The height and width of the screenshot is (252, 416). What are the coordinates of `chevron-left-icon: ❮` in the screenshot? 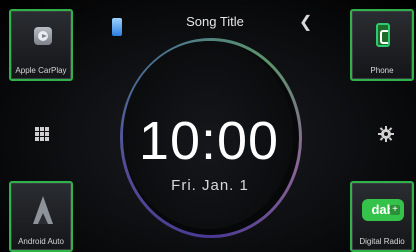 It's located at (305, 22).